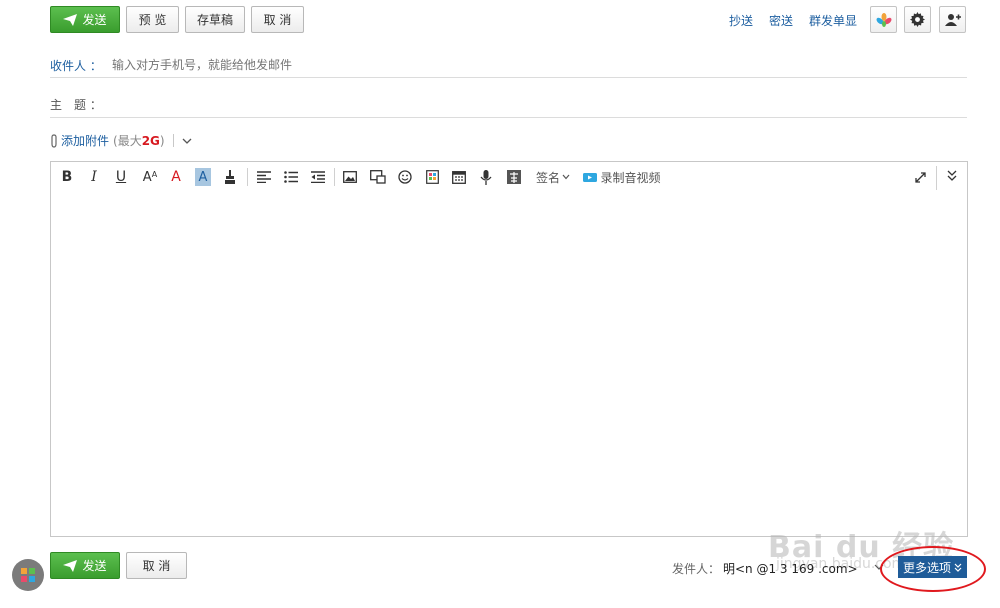 The image size is (1000, 608). What do you see at coordinates (150, 177) in the screenshot?
I see `font-size-icon: AA` at bounding box center [150, 177].